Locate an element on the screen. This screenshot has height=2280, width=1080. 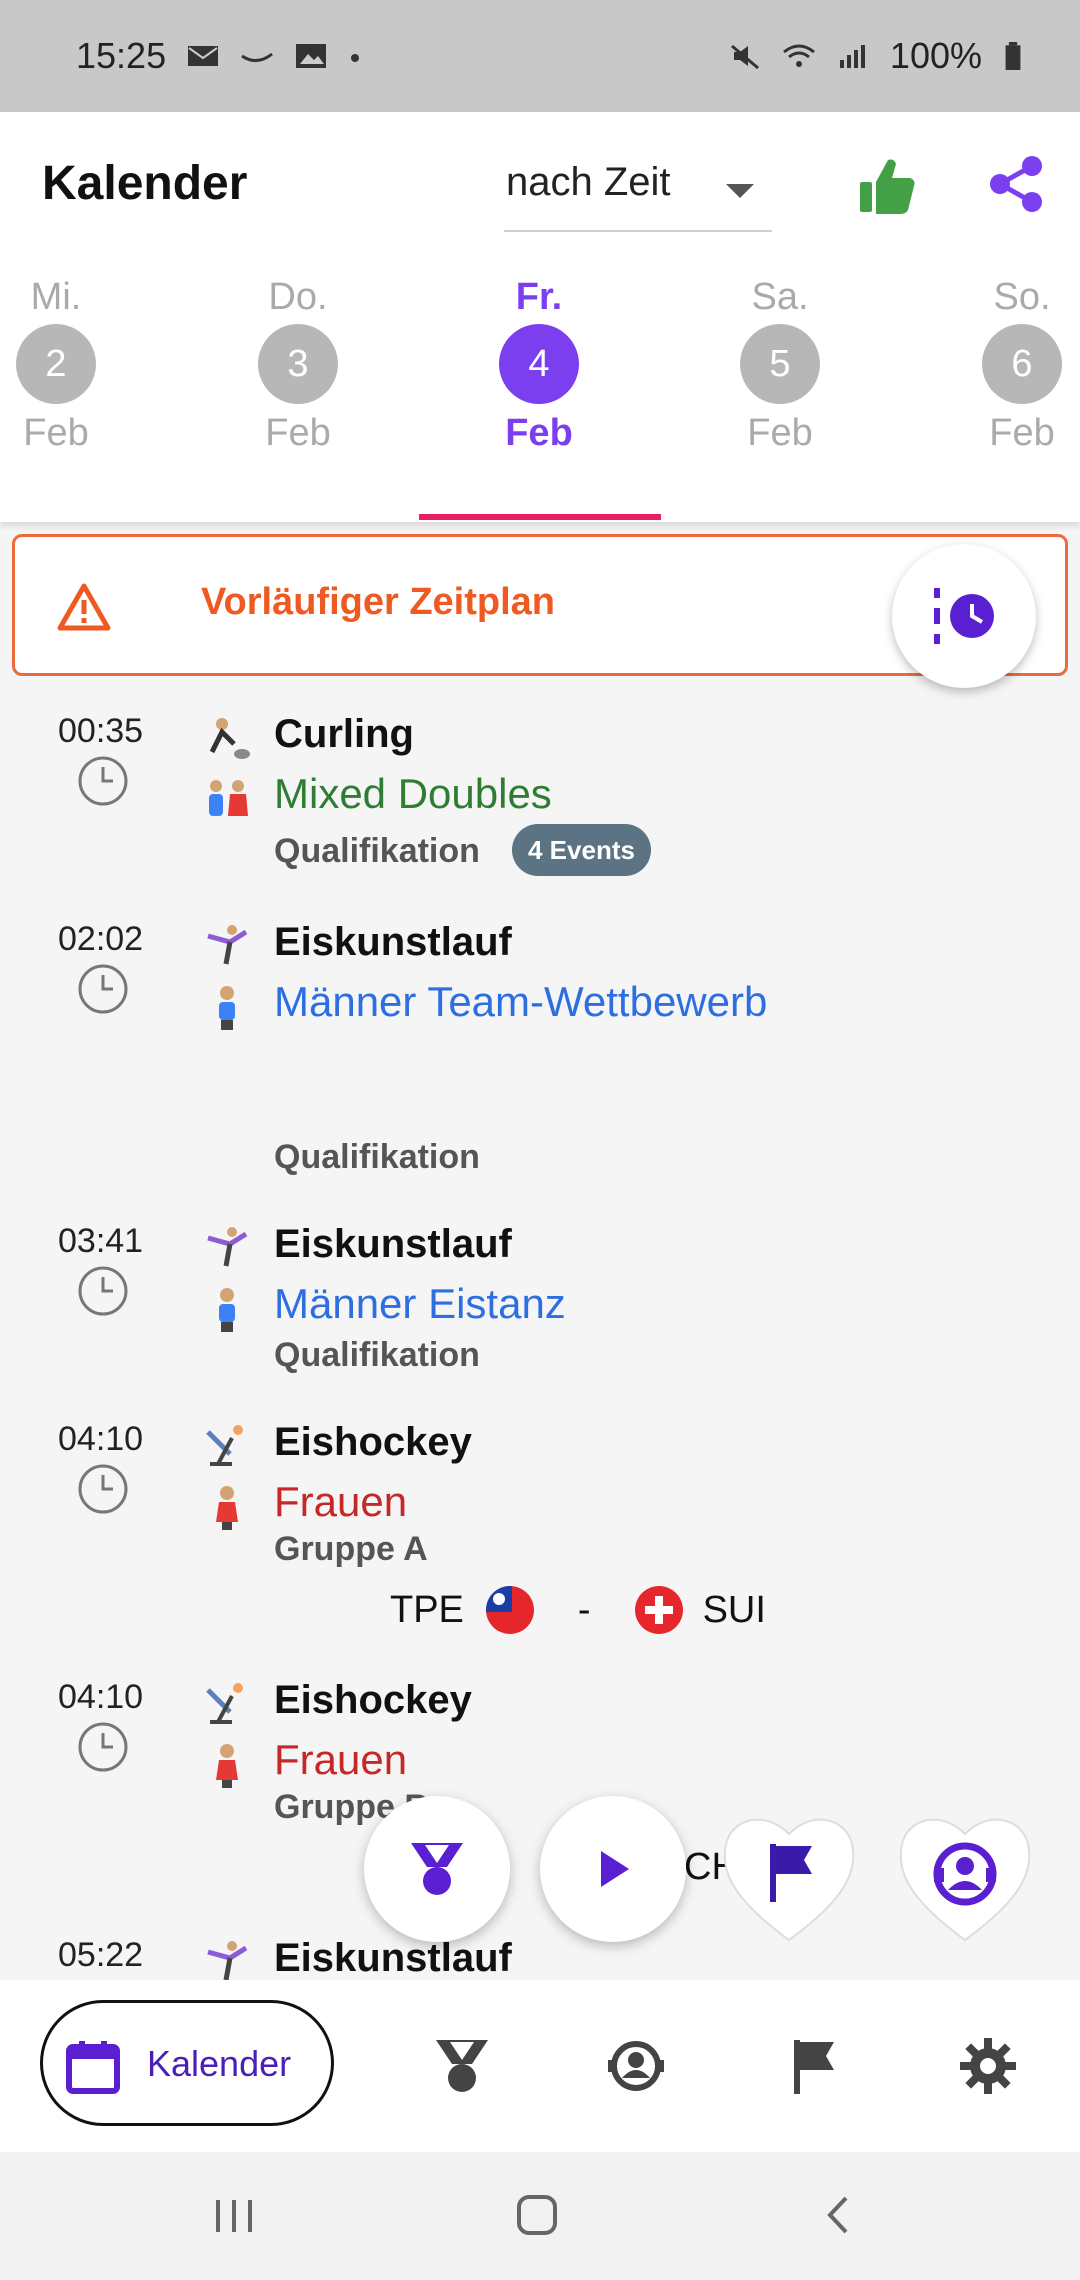
day-number: 3 is located at coordinates (298, 364).